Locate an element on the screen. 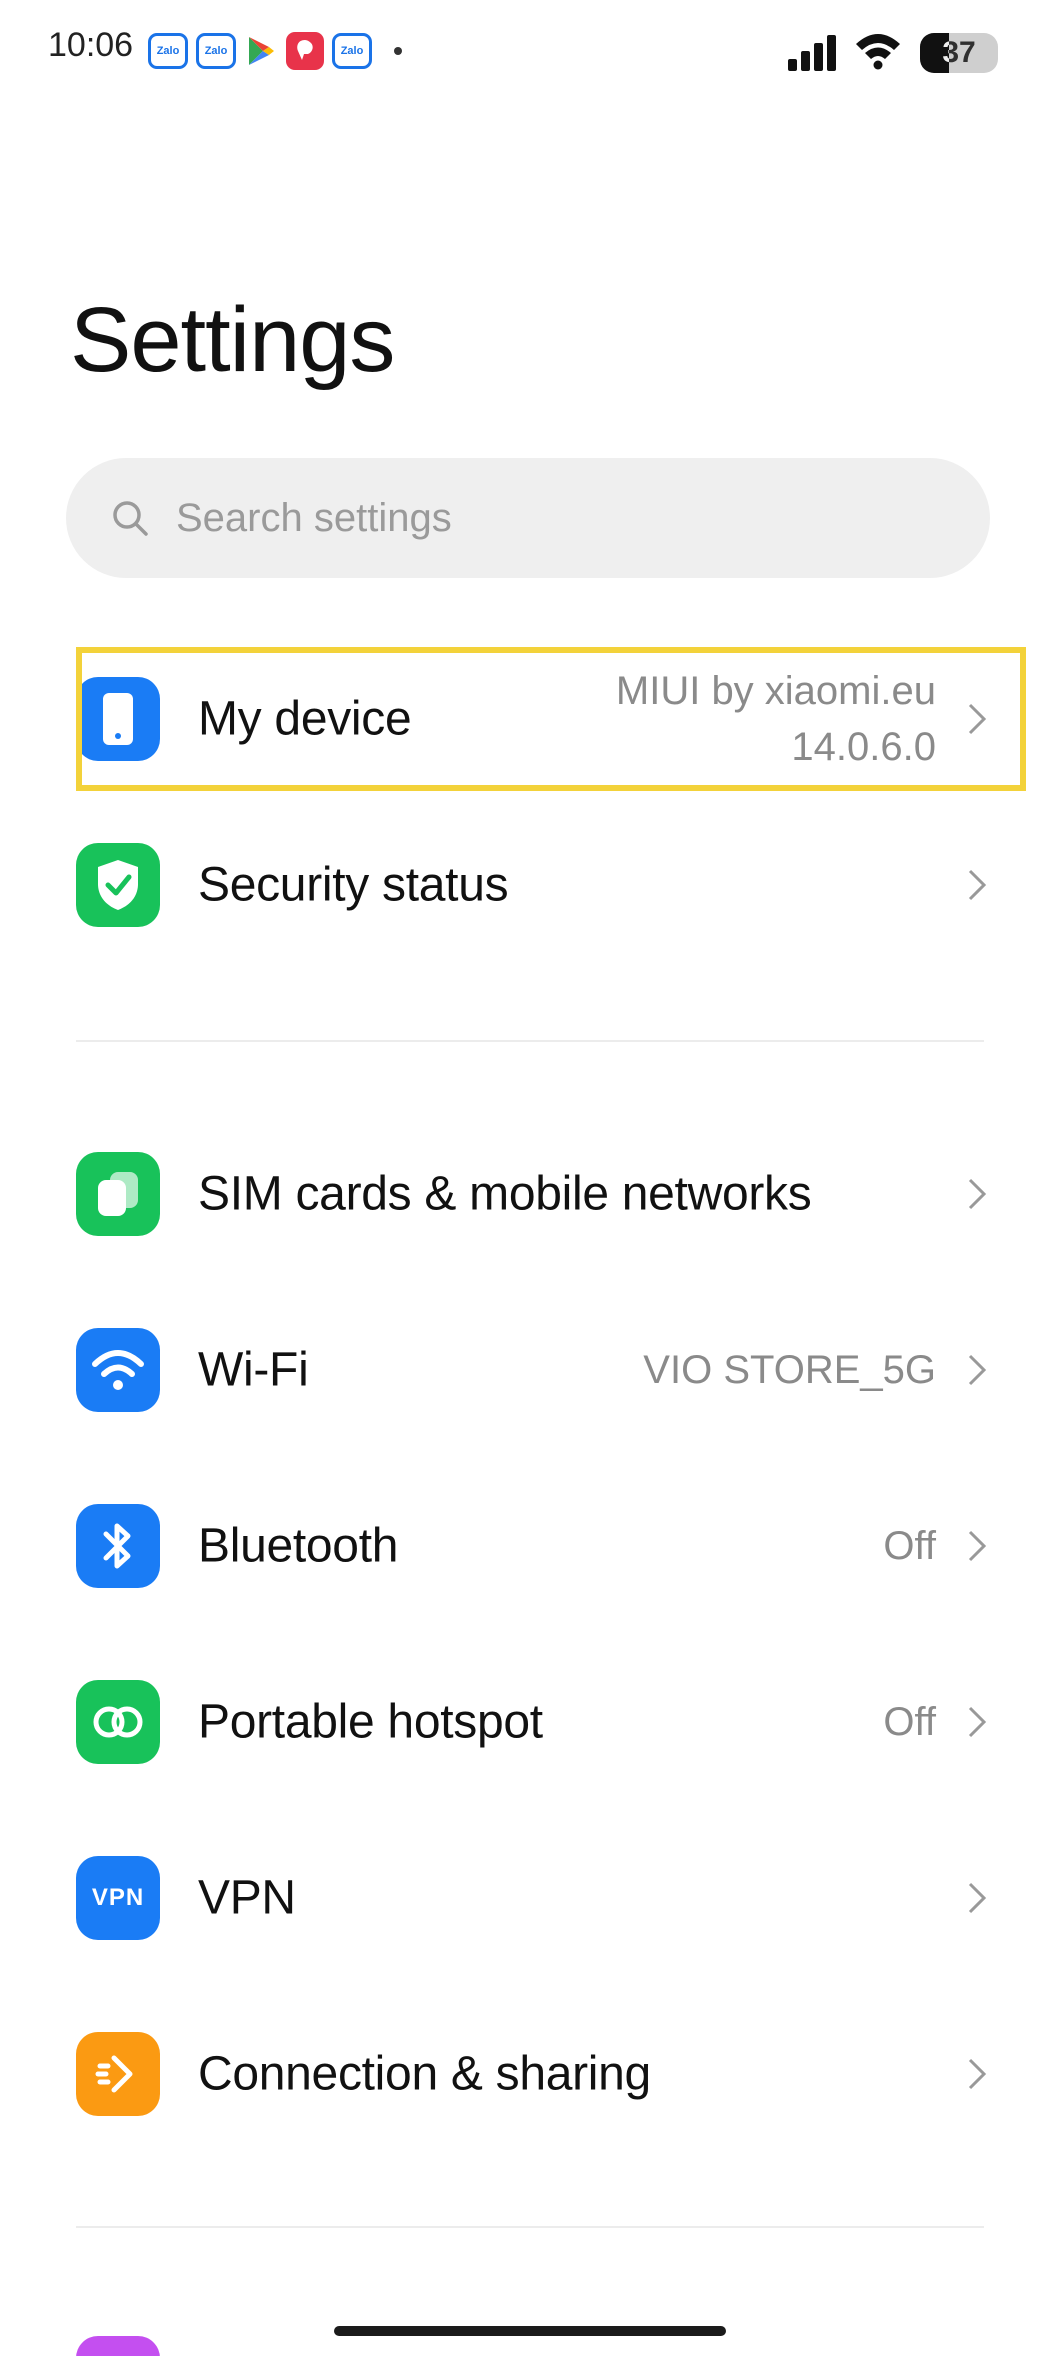 This screenshot has width=1060, height=2356. next-item-icon is located at coordinates (118, 2346).